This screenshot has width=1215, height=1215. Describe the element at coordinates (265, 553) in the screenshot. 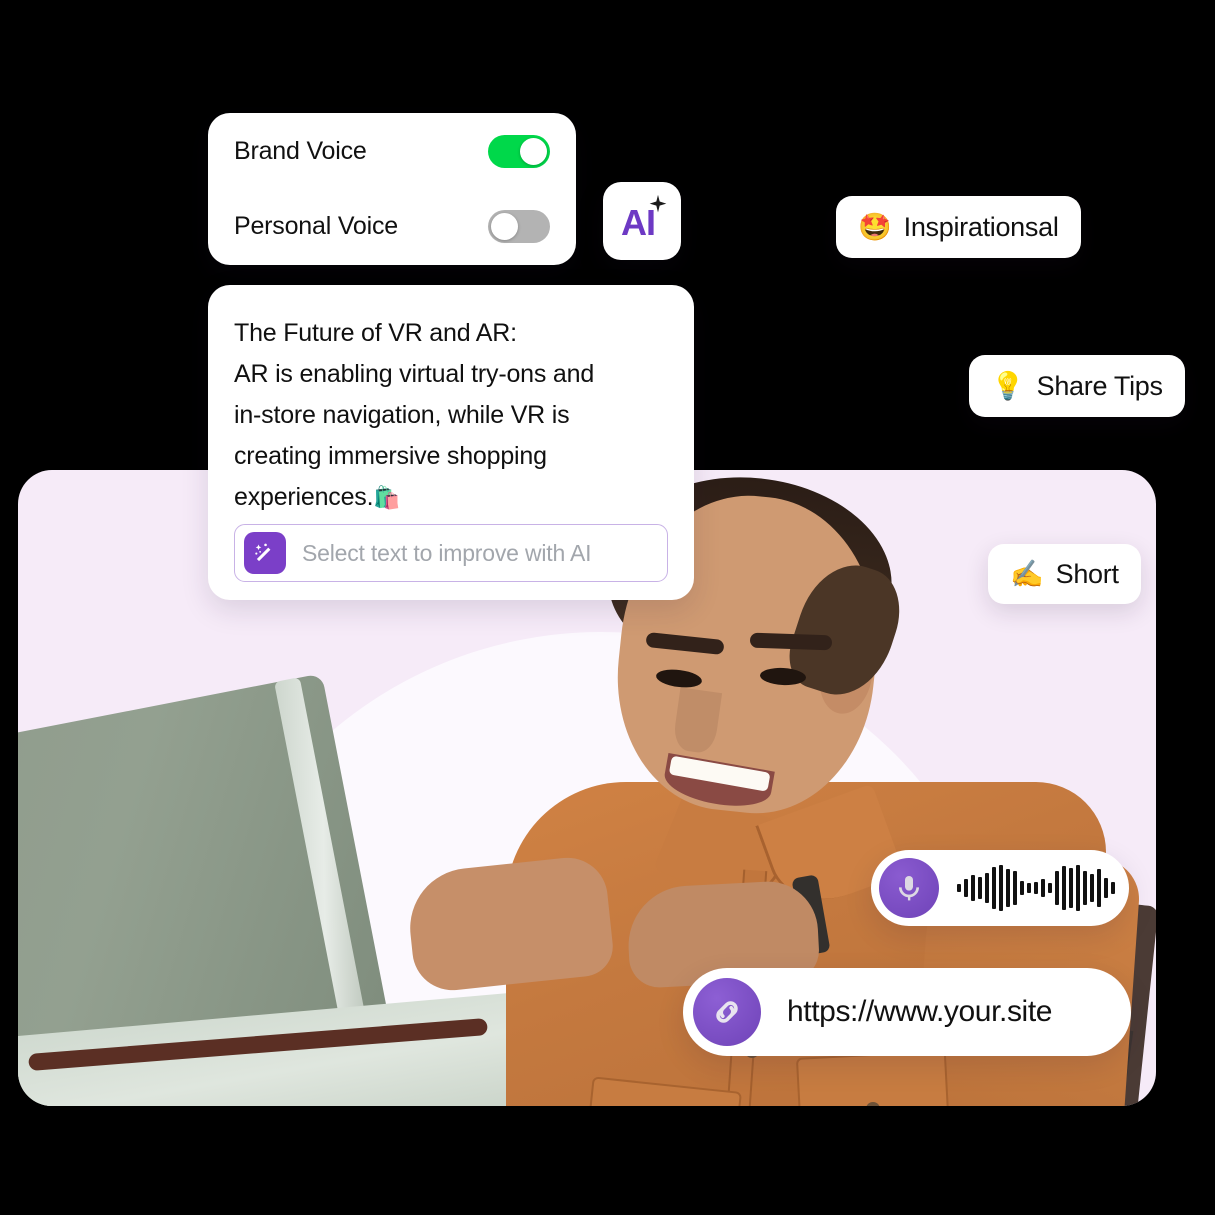

I see `magic-wand-icon` at that location.